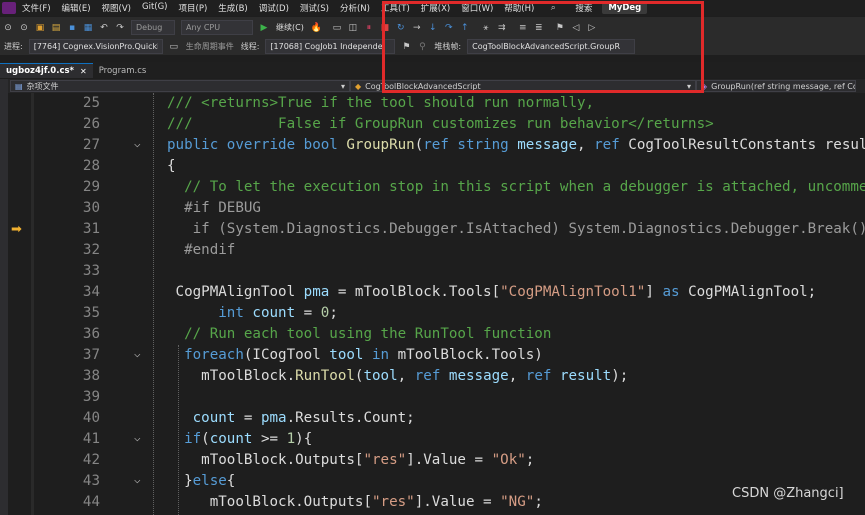  Describe the element at coordinates (24, 28) in the screenshot. I see `forward-icon: ⊙` at that location.